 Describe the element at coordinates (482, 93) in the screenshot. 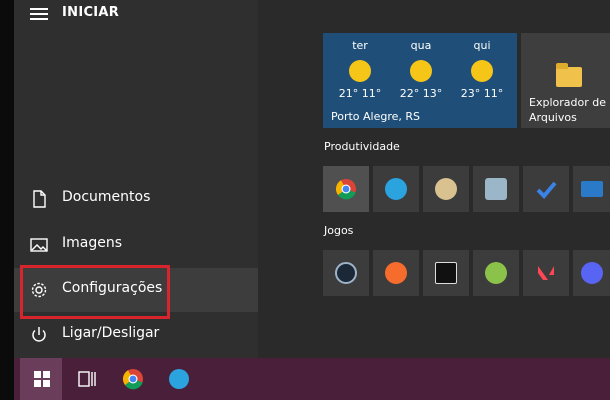

I see `weather-temp: 23° 11°` at that location.